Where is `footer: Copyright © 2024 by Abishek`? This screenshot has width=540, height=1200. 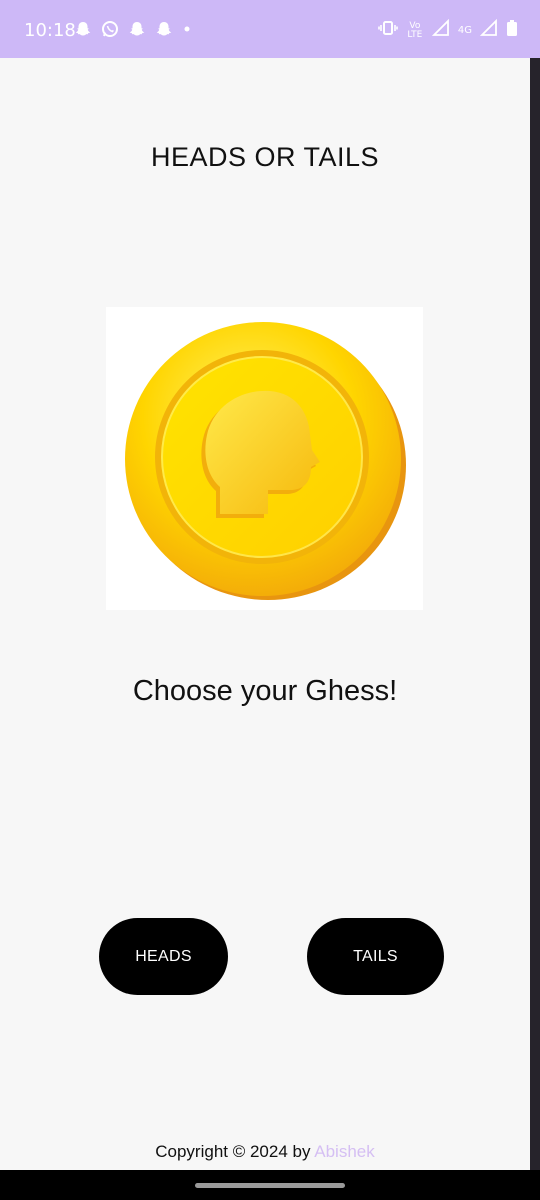
footer: Copyright © 2024 by Abishek is located at coordinates (265, 1152).